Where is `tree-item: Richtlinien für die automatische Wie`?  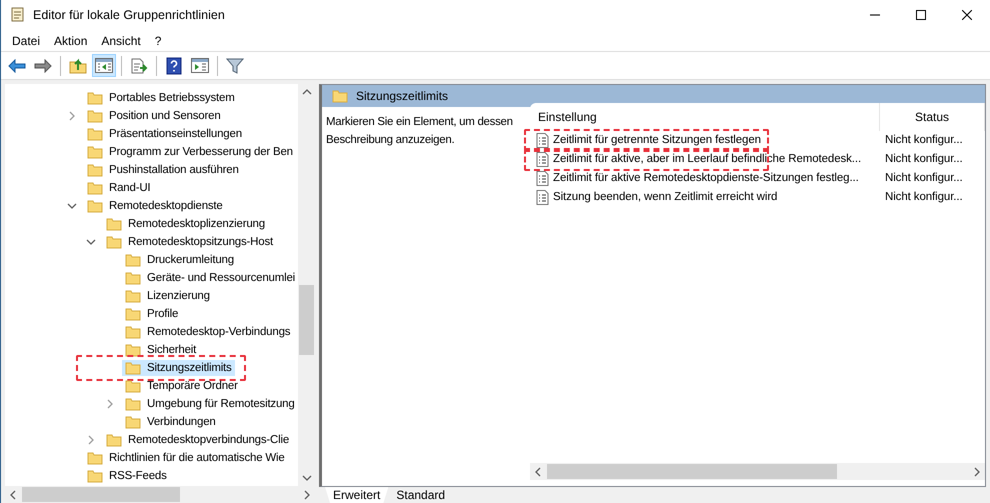 tree-item: Richtlinien für die automatische Wie is located at coordinates (186, 458).